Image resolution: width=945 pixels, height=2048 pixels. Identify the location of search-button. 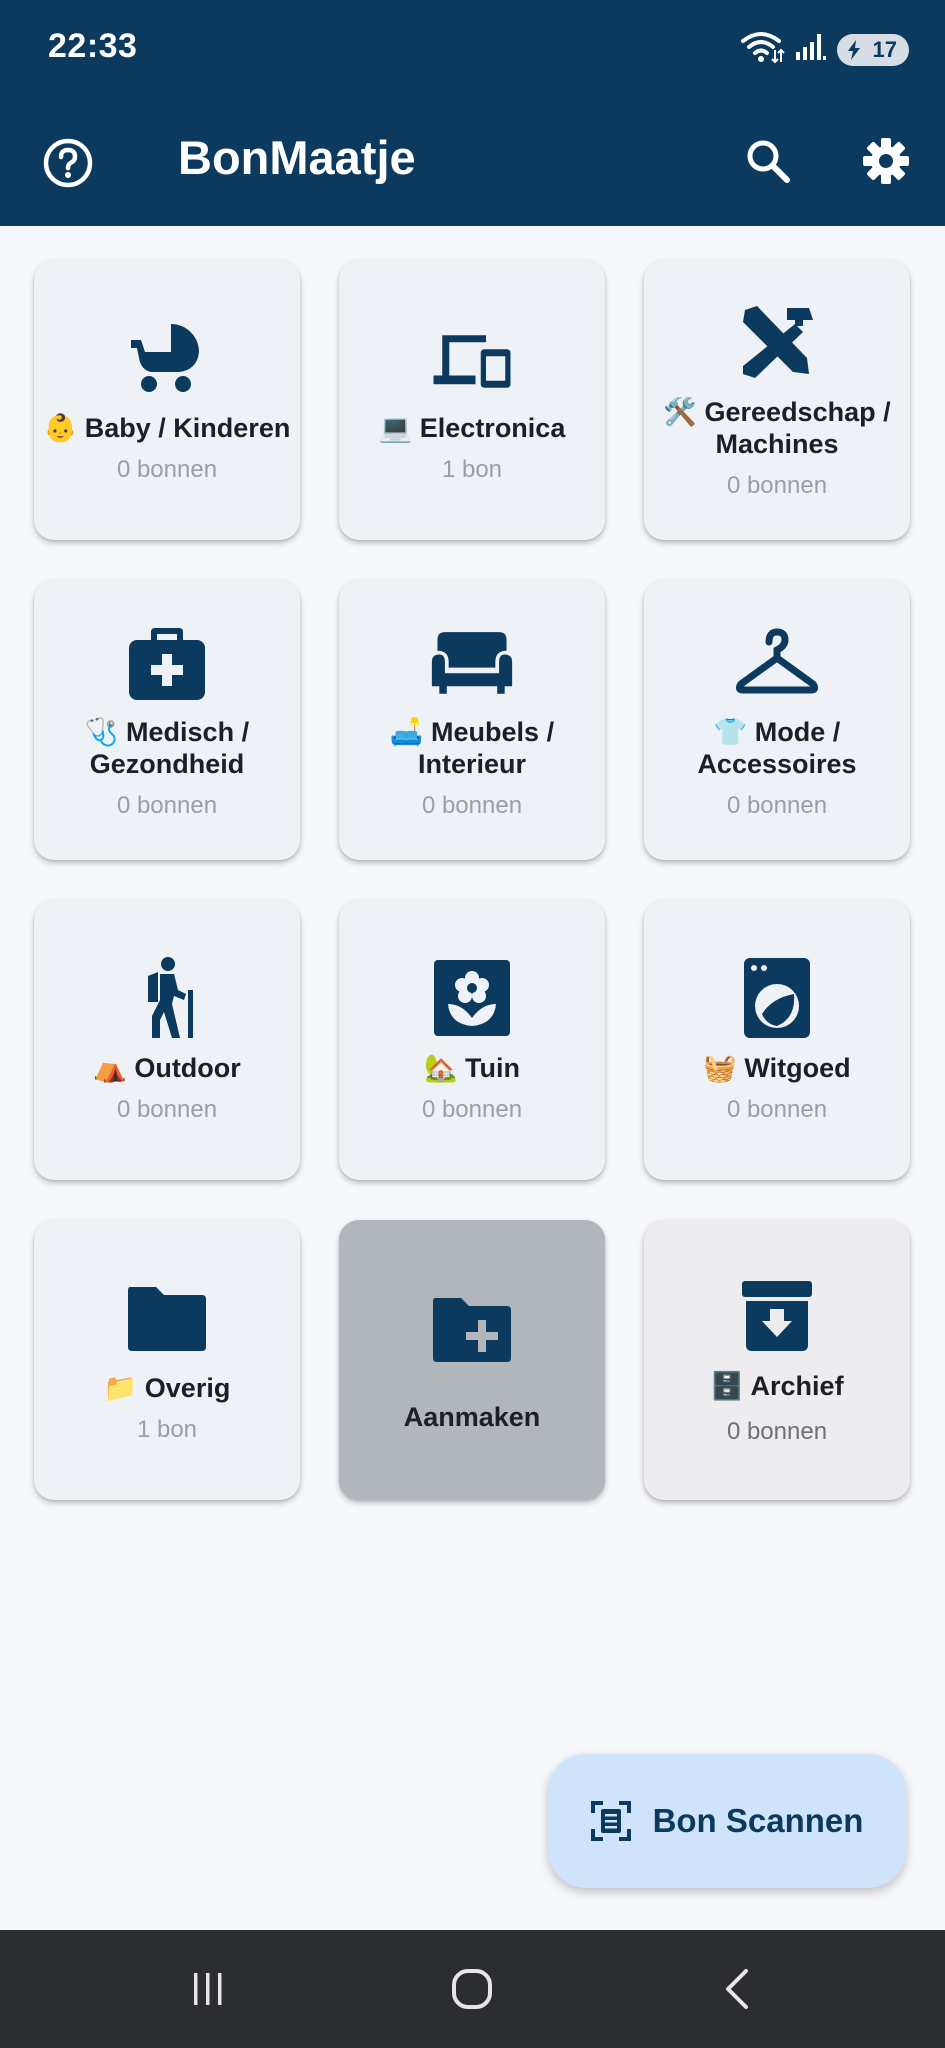
(768, 161).